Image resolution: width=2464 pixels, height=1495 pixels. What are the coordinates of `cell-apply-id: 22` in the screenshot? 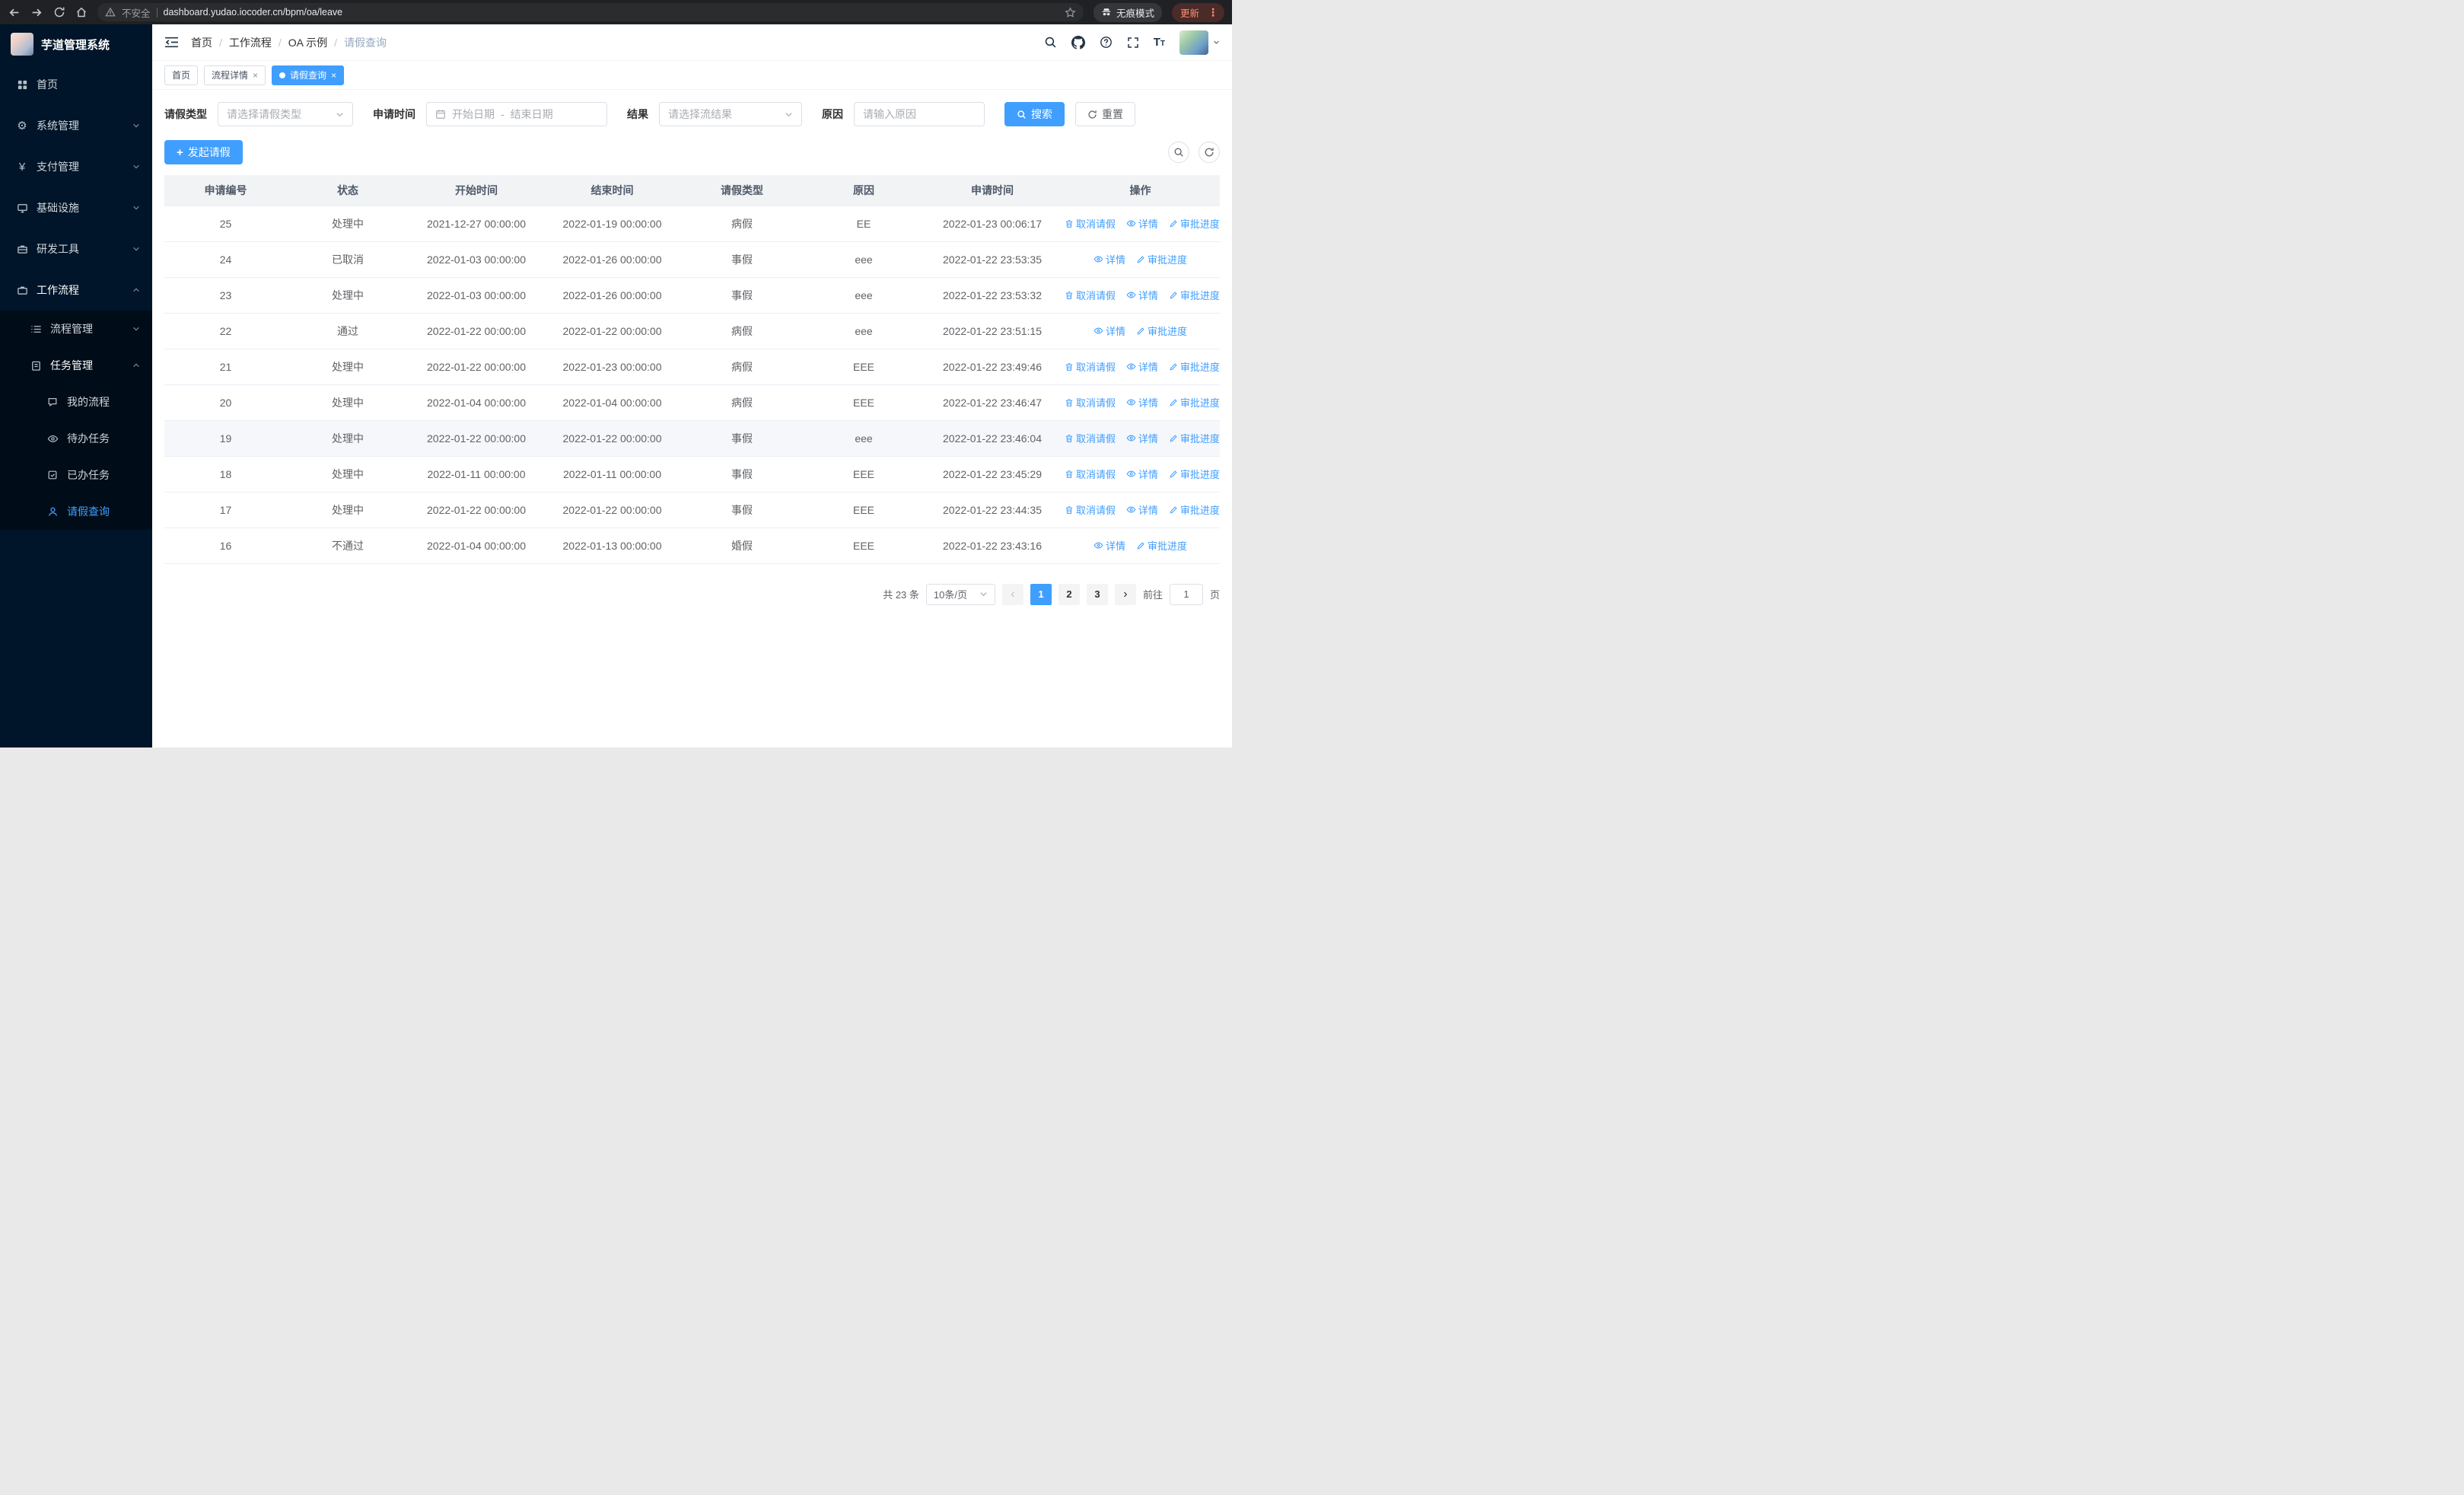 It's located at (225, 331).